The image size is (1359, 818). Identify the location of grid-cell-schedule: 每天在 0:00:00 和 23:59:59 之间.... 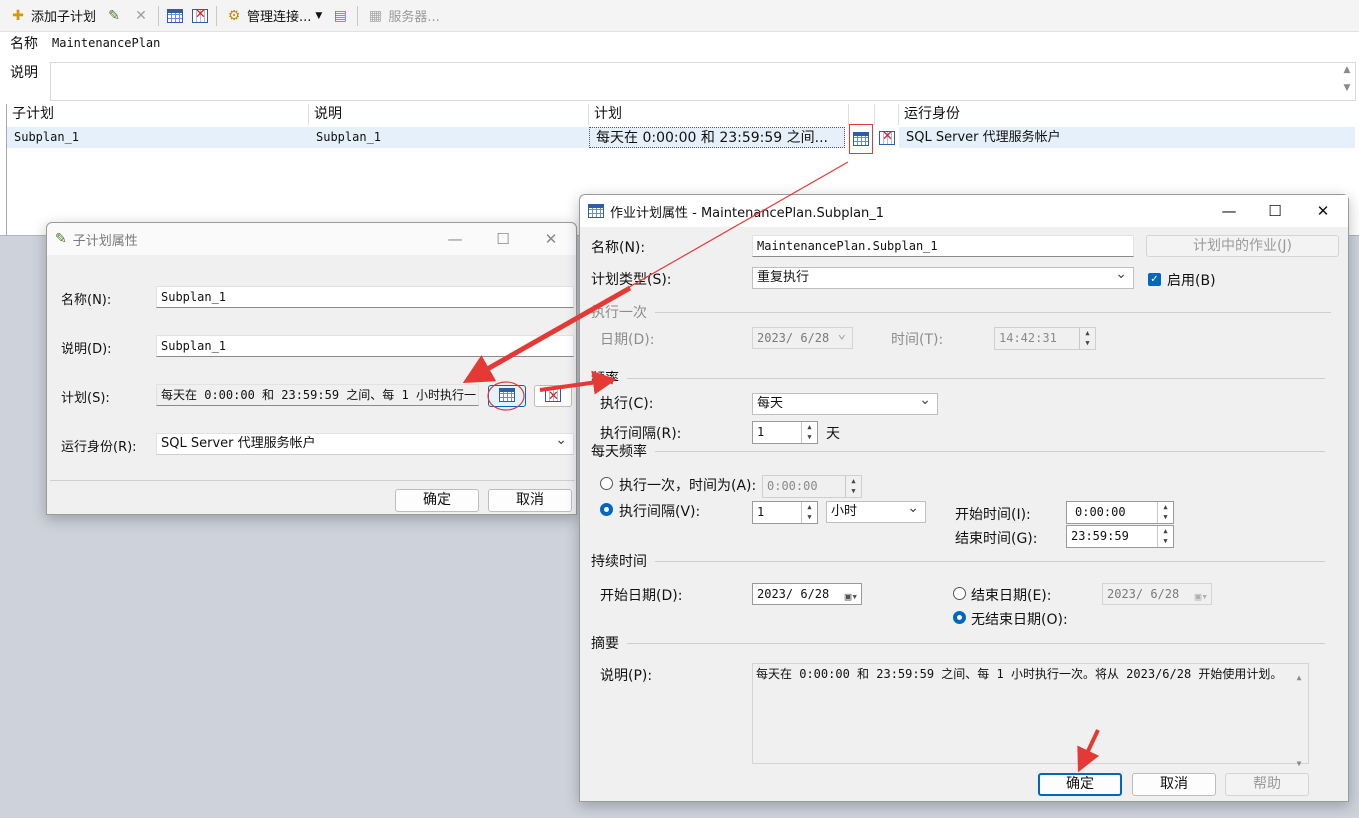
(717, 137).